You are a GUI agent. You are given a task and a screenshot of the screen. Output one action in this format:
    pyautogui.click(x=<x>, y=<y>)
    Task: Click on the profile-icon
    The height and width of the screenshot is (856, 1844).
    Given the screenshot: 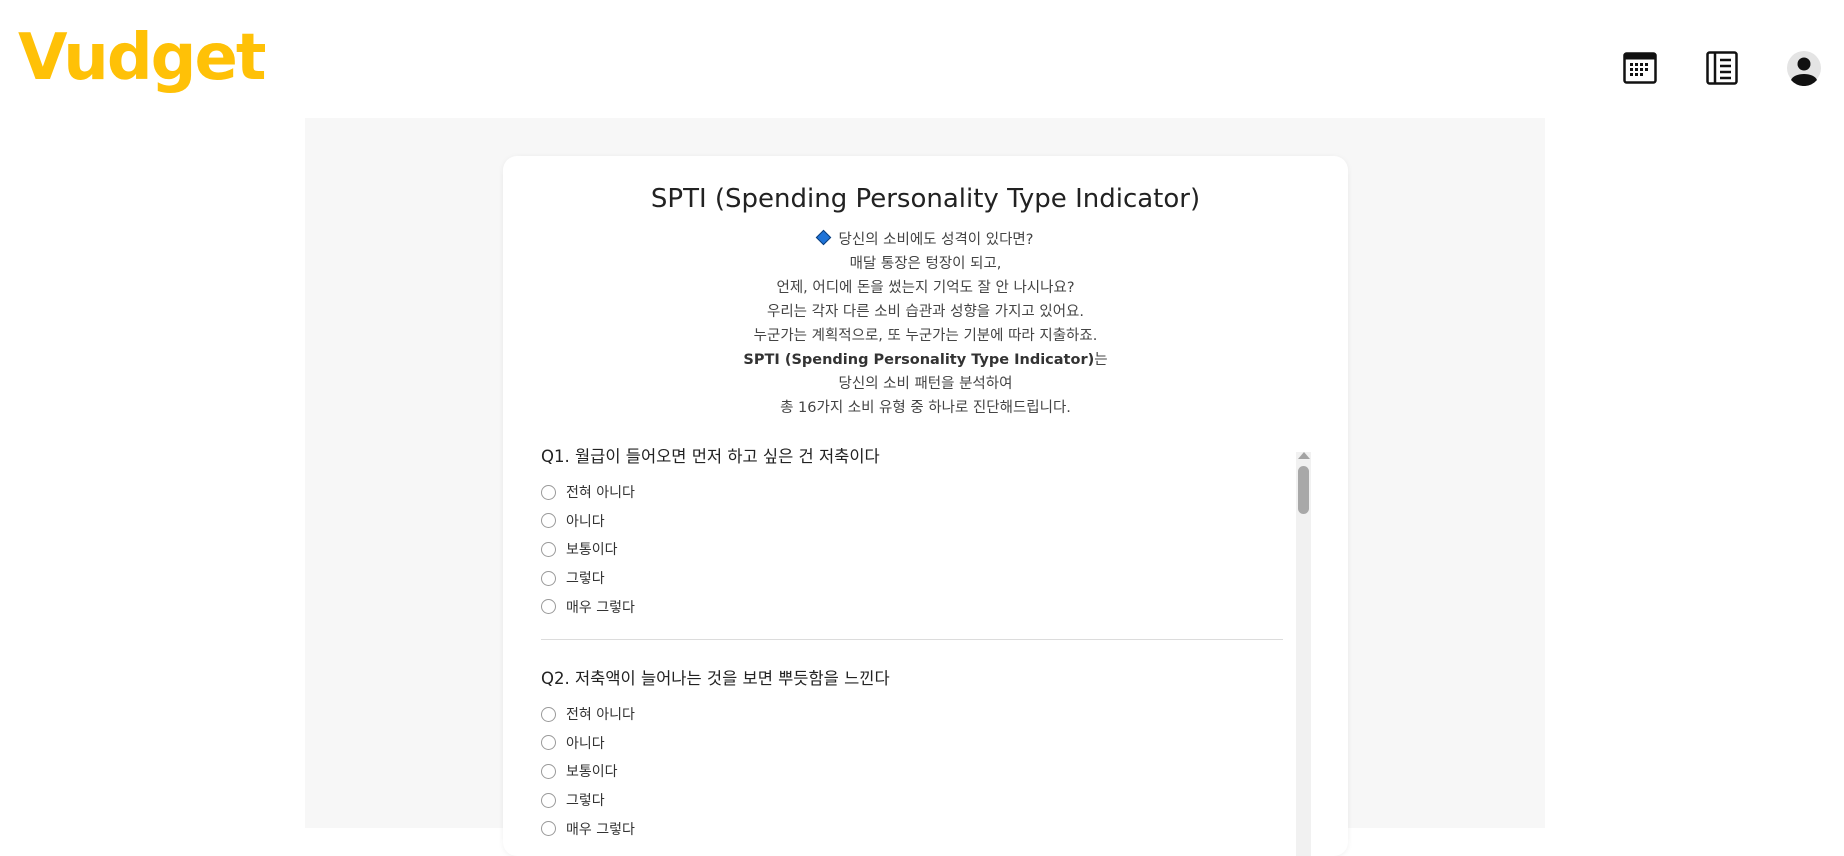 What is the action you would take?
    pyautogui.click(x=1804, y=68)
    